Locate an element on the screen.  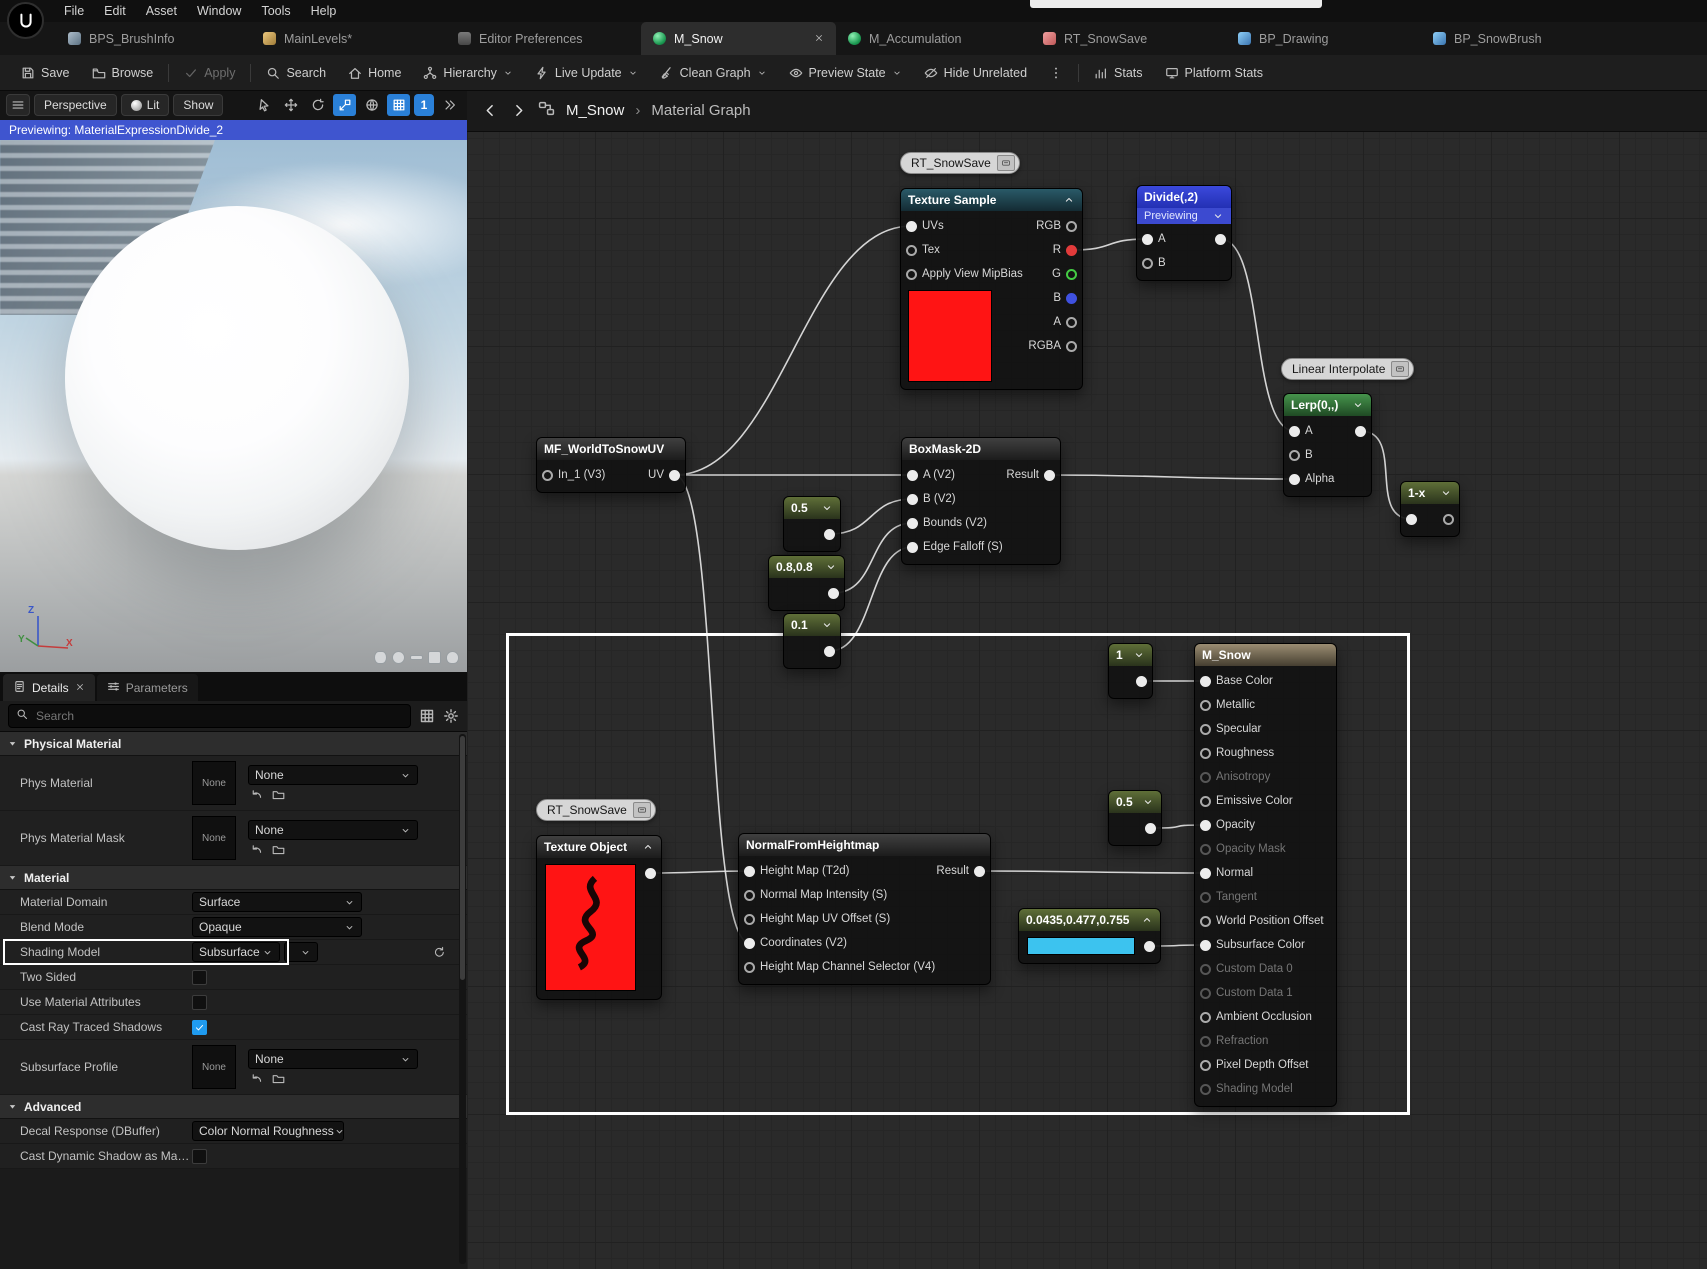
pin-metallic is located at coordinates (1205, 705).